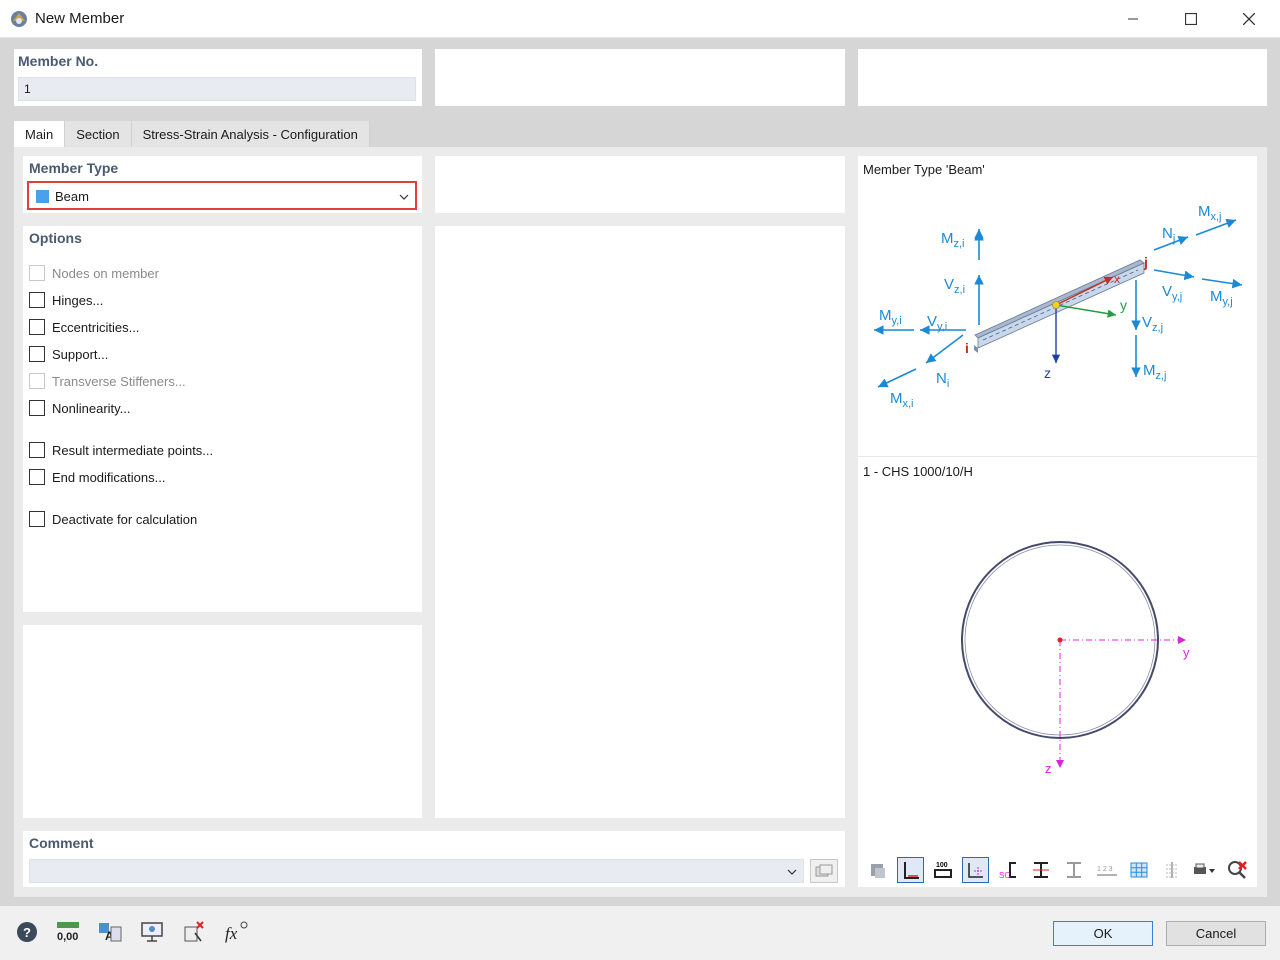  What do you see at coordinates (1060, 764) in the screenshot?
I see `section-axis-z-arrow` at bounding box center [1060, 764].